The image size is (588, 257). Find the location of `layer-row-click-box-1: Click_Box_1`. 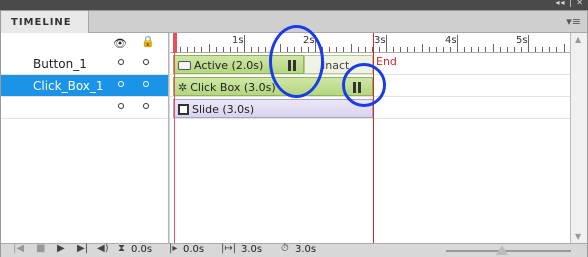

layer-row-click-box-1: Click_Box_1 is located at coordinates (84, 86).